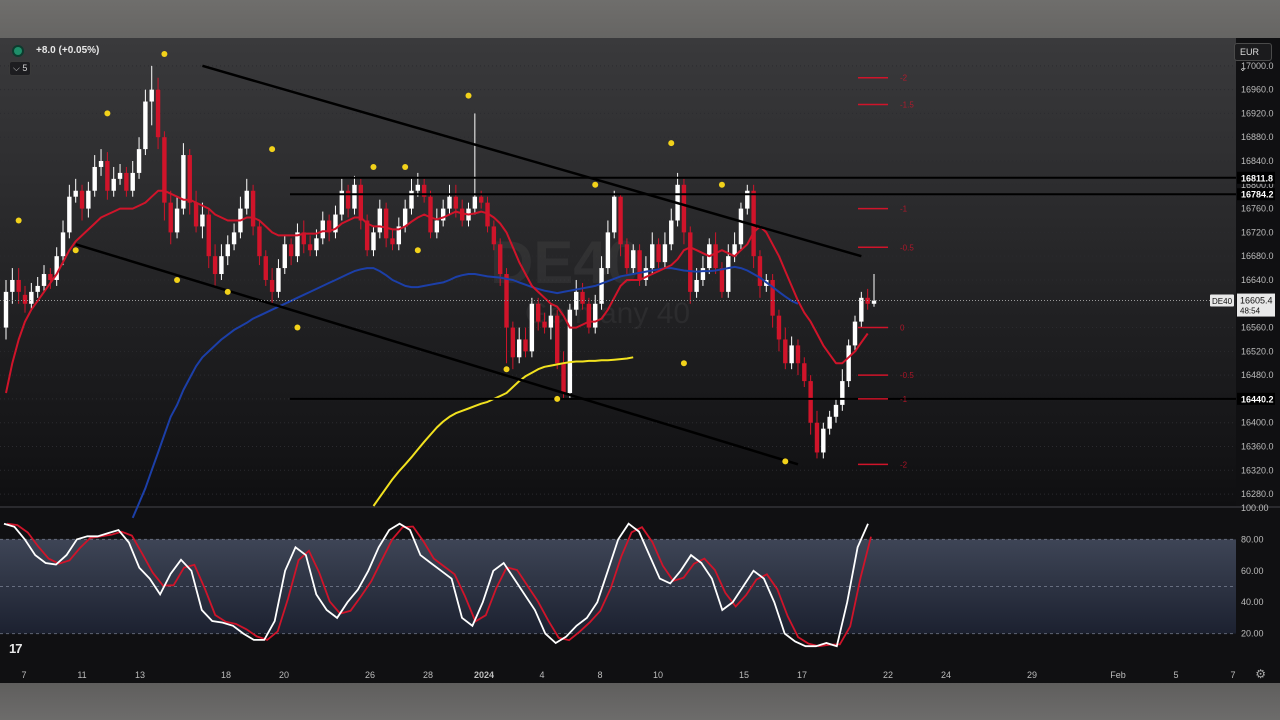 The width and height of the screenshot is (1280, 720). Describe the element at coordinates (1257, 399) in the screenshot. I see `price-level-label: 16440.2` at that location.